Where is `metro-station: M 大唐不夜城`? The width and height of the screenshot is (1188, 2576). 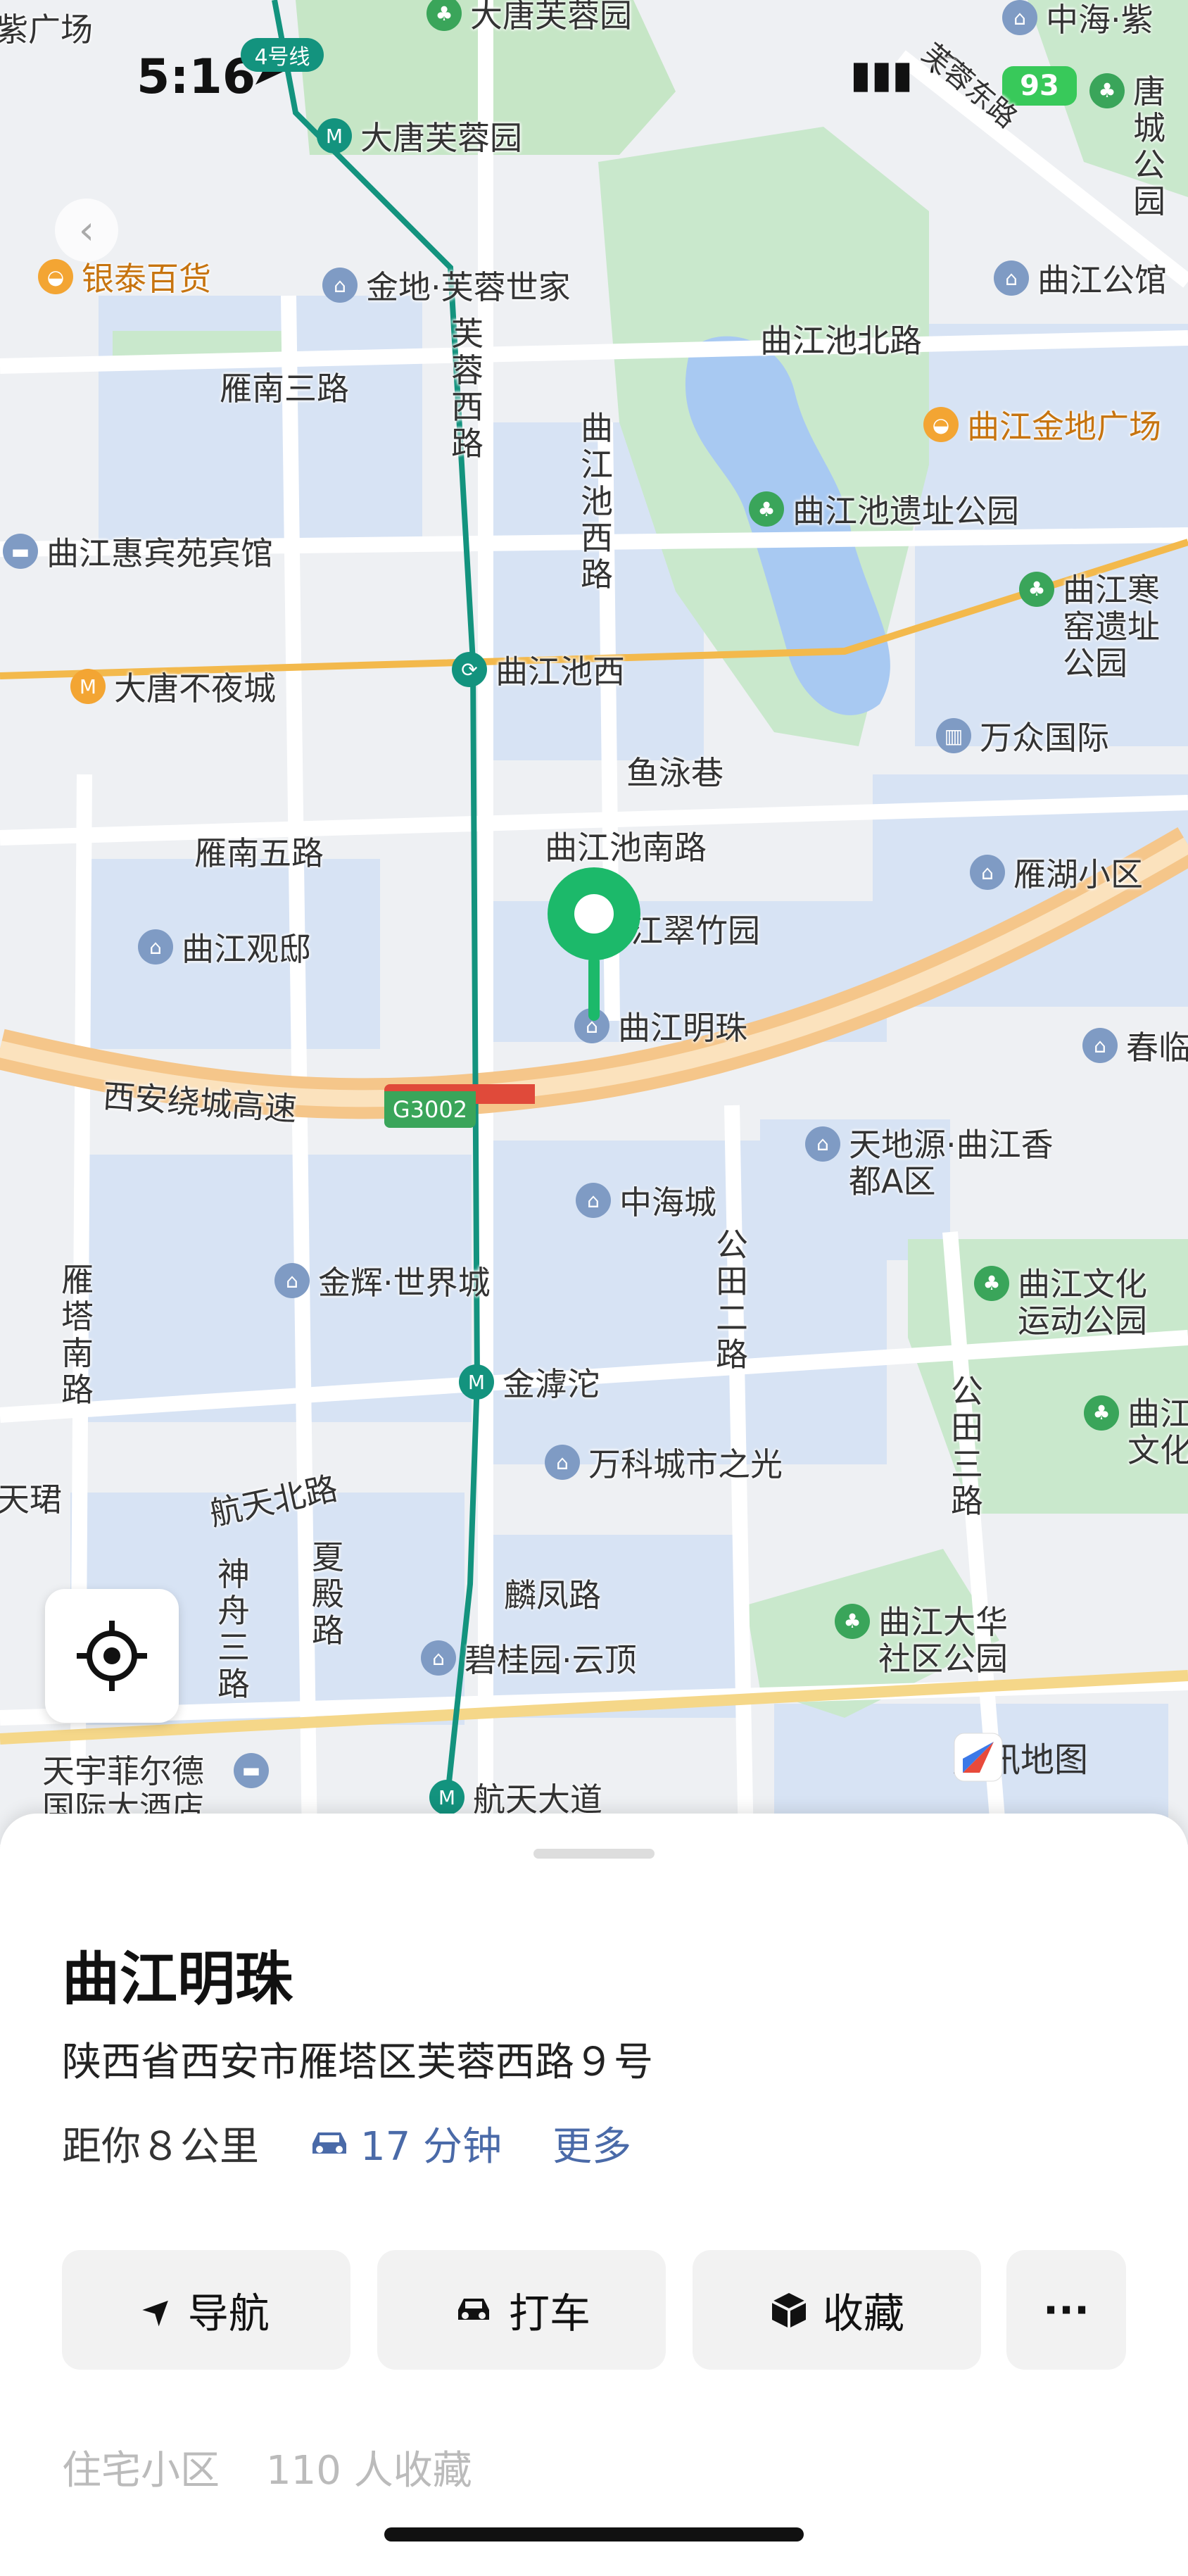 metro-station: M 大唐不夜城 is located at coordinates (173, 686).